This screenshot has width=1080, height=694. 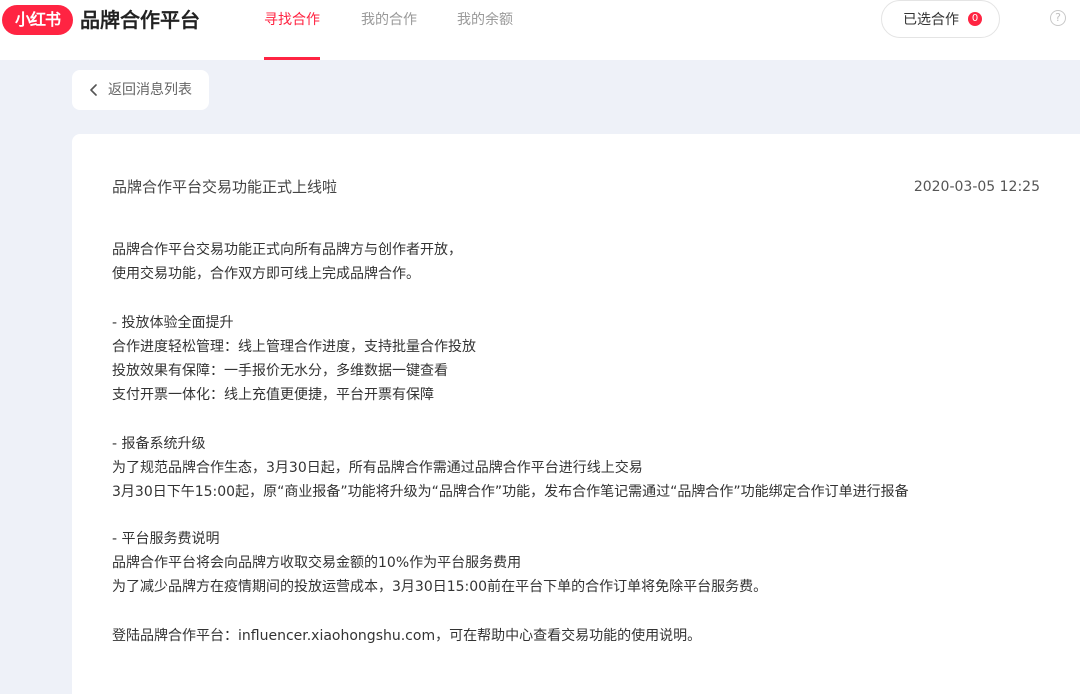 I want to click on message-line: 品牌合作平台交易功能正式向所有品牌方与创作者开放，, so click(x=287, y=250).